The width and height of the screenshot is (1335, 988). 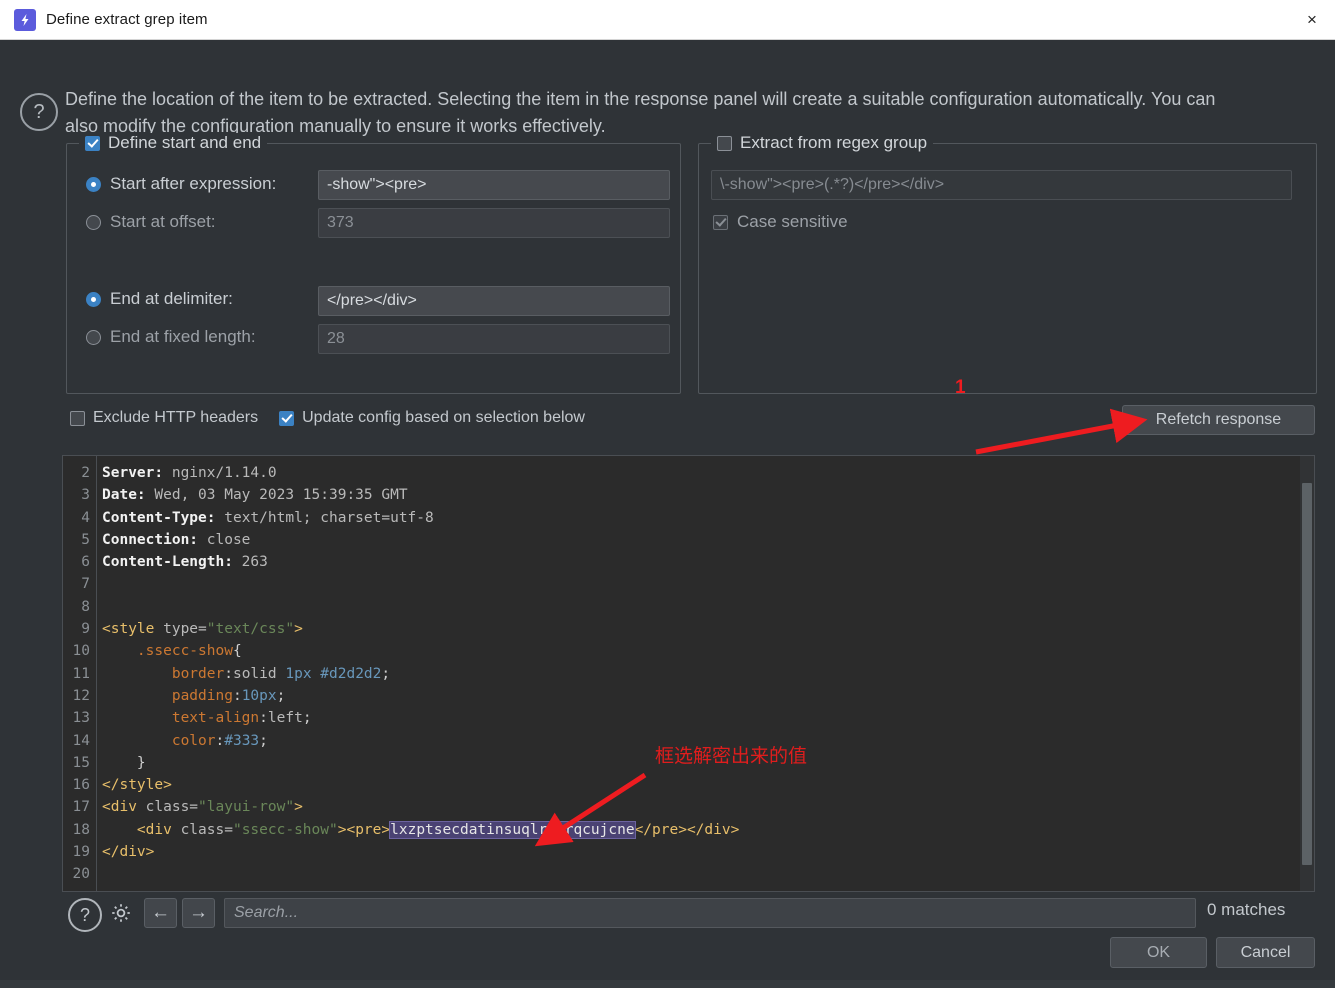 What do you see at coordinates (185, 142) in the screenshot?
I see `define-start-and-end-label: Define start and end` at bounding box center [185, 142].